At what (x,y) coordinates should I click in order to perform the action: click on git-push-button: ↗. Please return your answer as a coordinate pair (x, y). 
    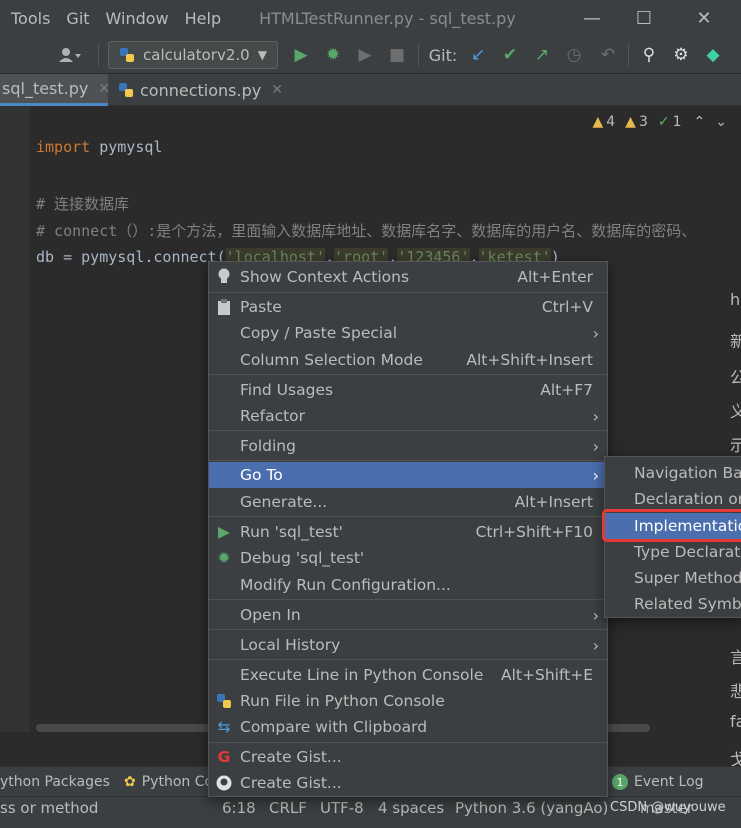
    Looking at the image, I should click on (542, 55).